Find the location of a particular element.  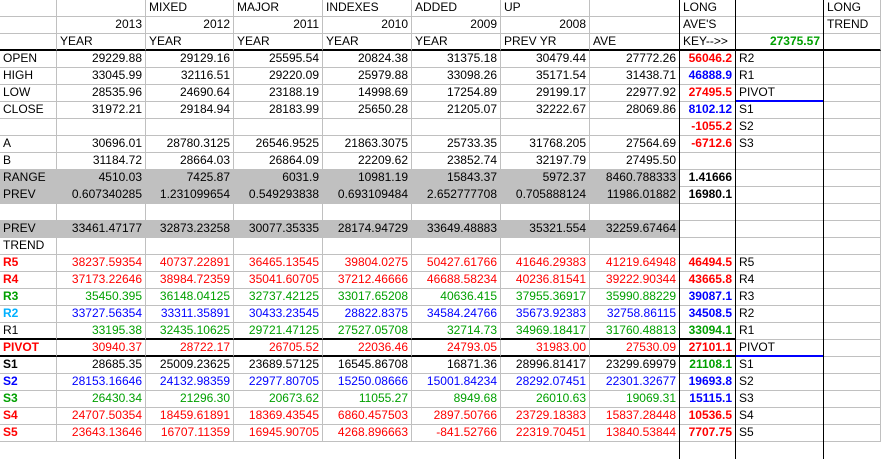

data-cell: 4510.03 is located at coordinates (101, 178).